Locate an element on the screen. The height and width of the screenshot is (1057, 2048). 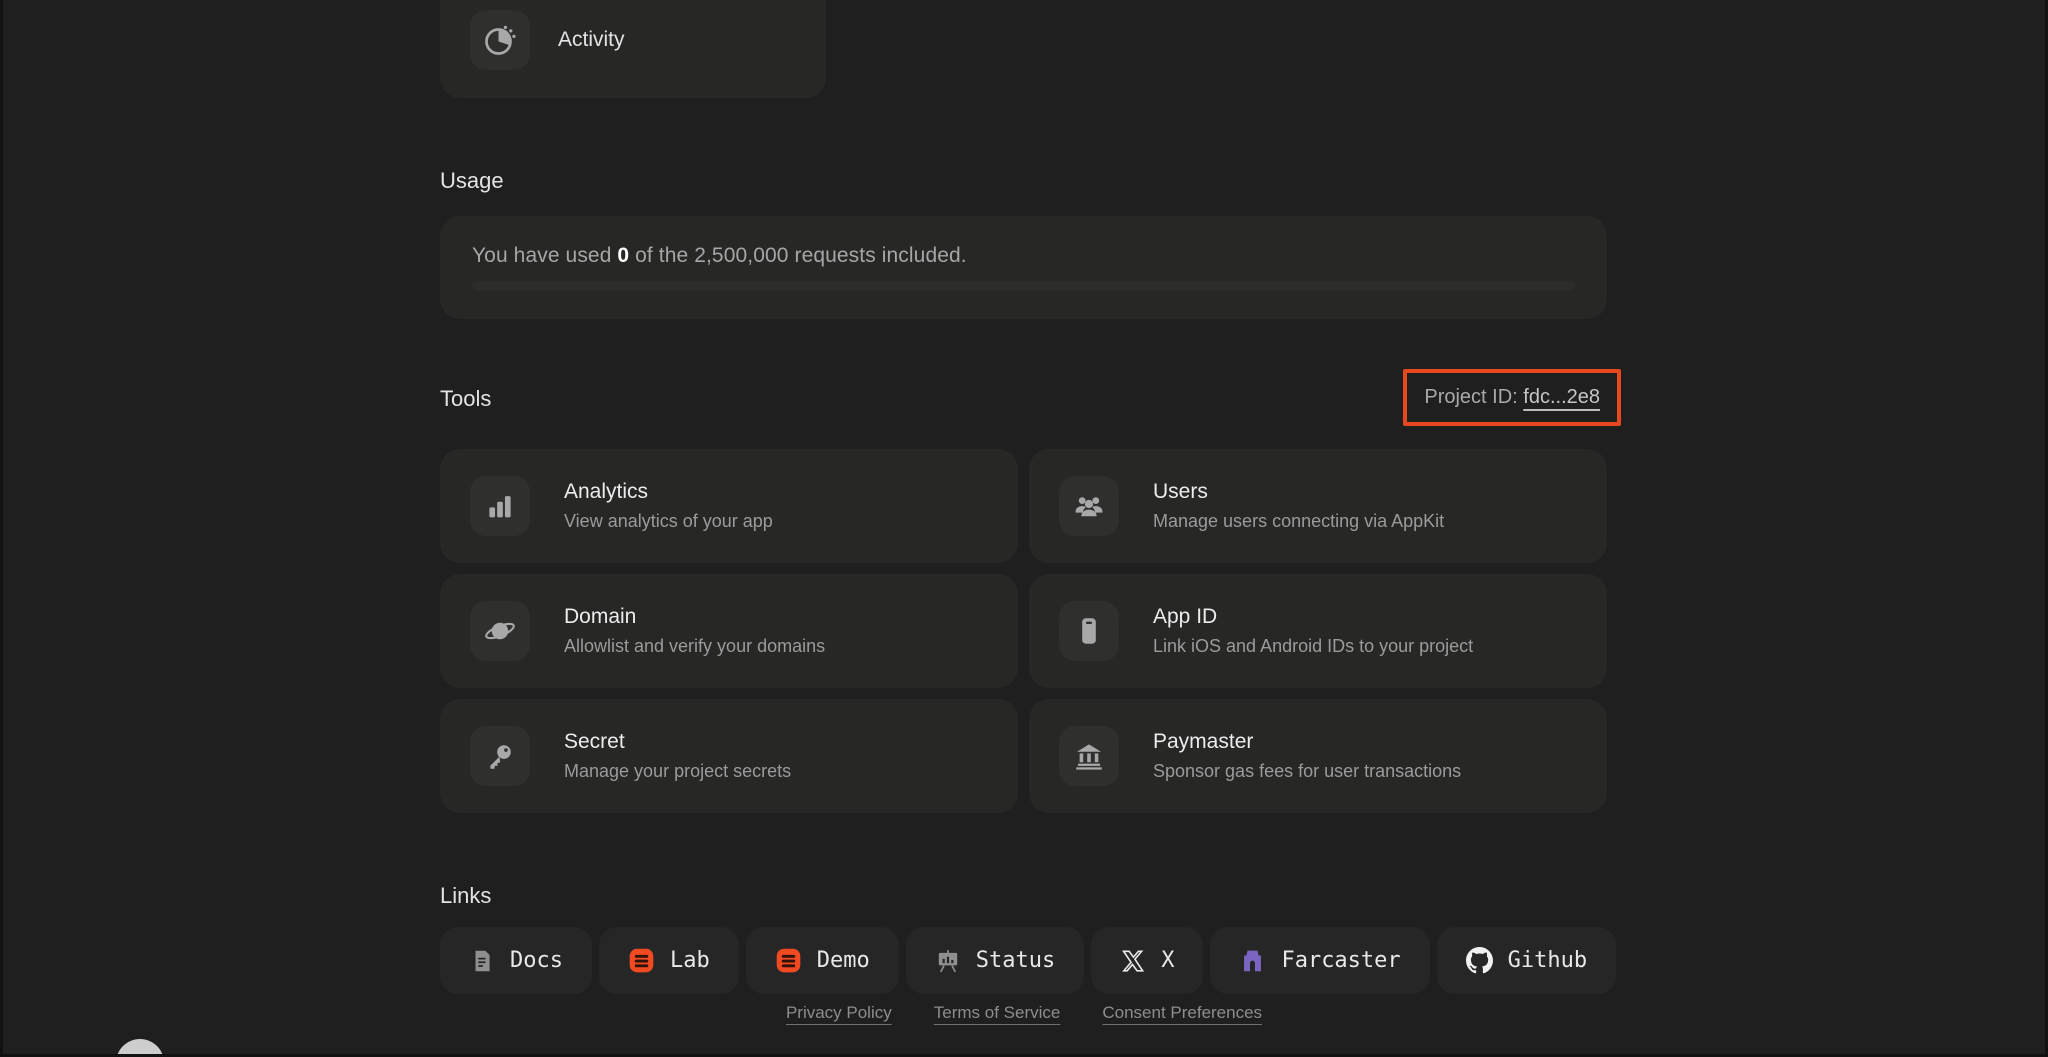
links-row: Docs Lab Demo Status X Farcaster Github is located at coordinates (1028, 960).